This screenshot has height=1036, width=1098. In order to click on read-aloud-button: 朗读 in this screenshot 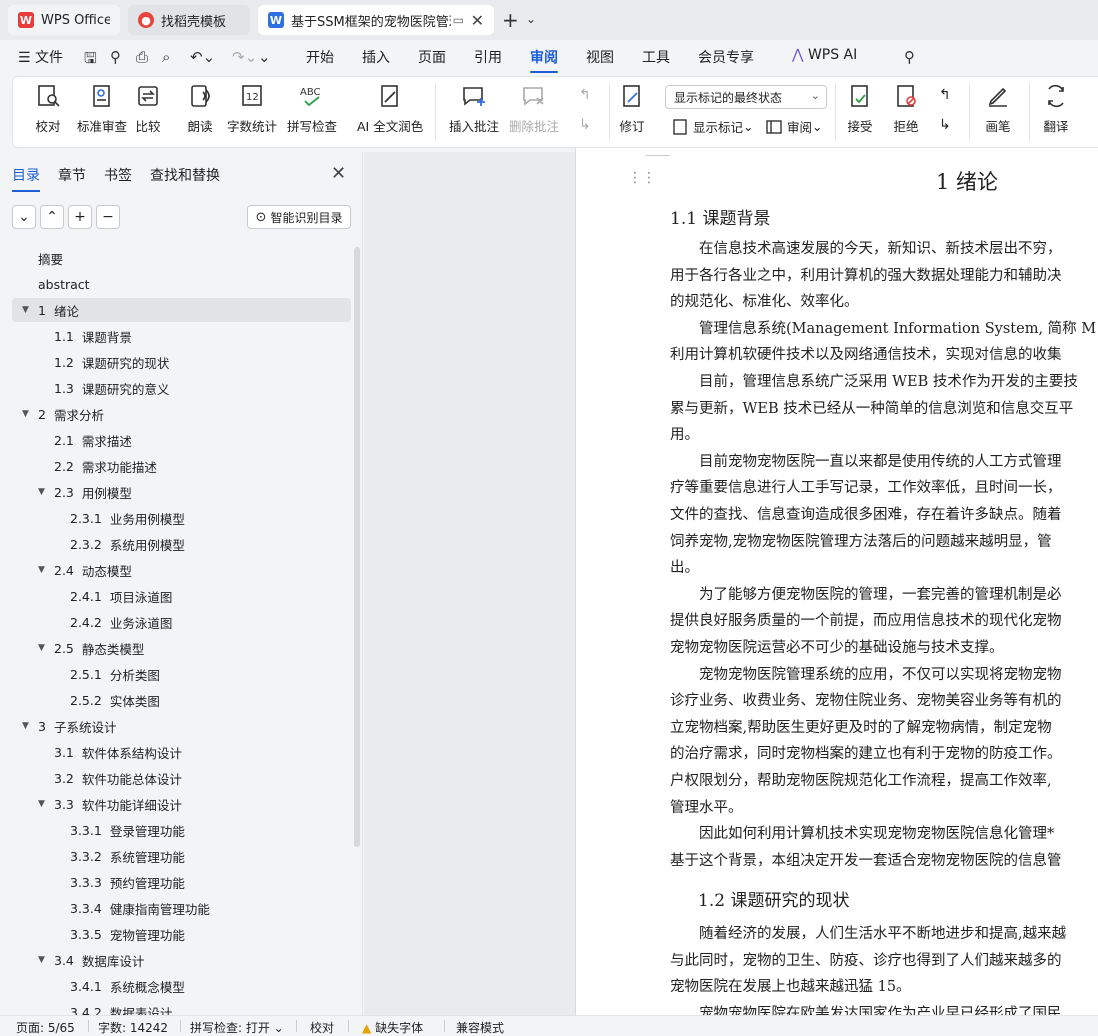, I will do `click(200, 109)`.